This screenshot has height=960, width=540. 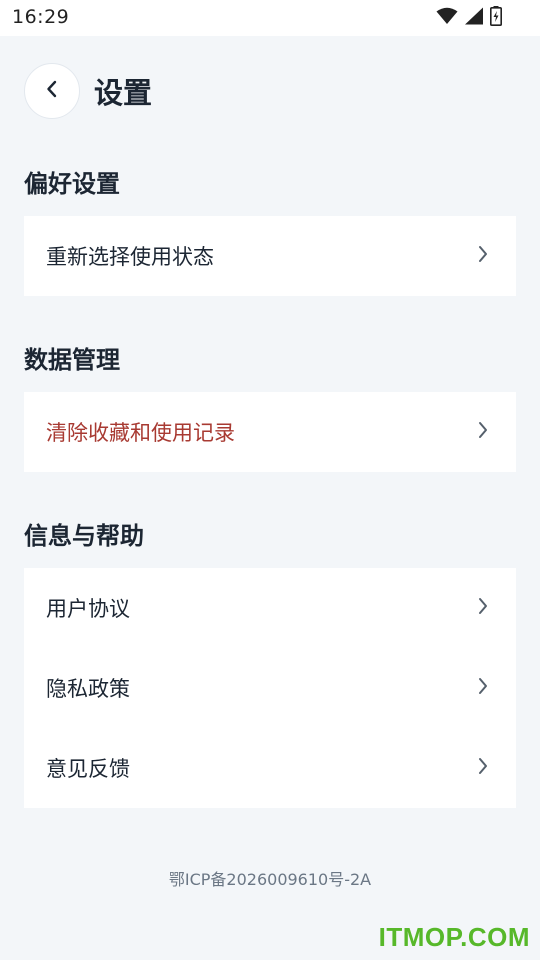 What do you see at coordinates (496, 18) in the screenshot?
I see `battery-charging-icon` at bounding box center [496, 18].